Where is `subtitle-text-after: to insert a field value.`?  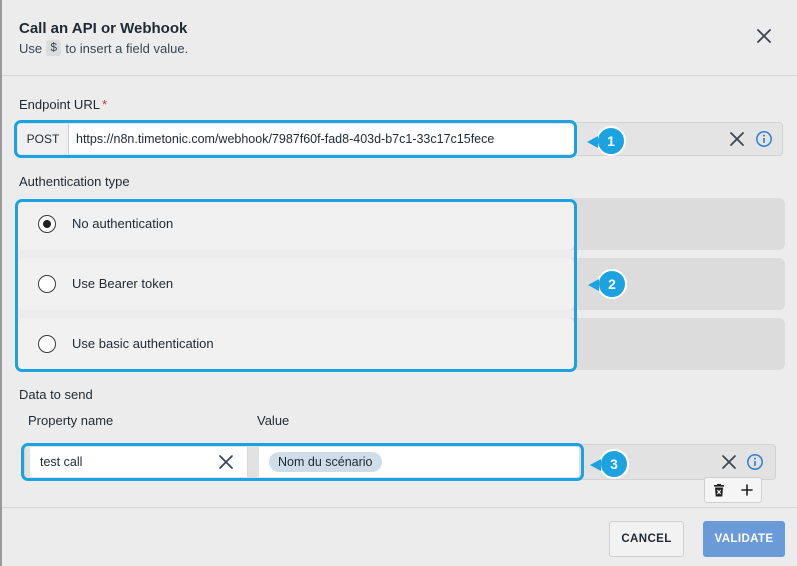
subtitle-text-after: to insert a field value. is located at coordinates (127, 48).